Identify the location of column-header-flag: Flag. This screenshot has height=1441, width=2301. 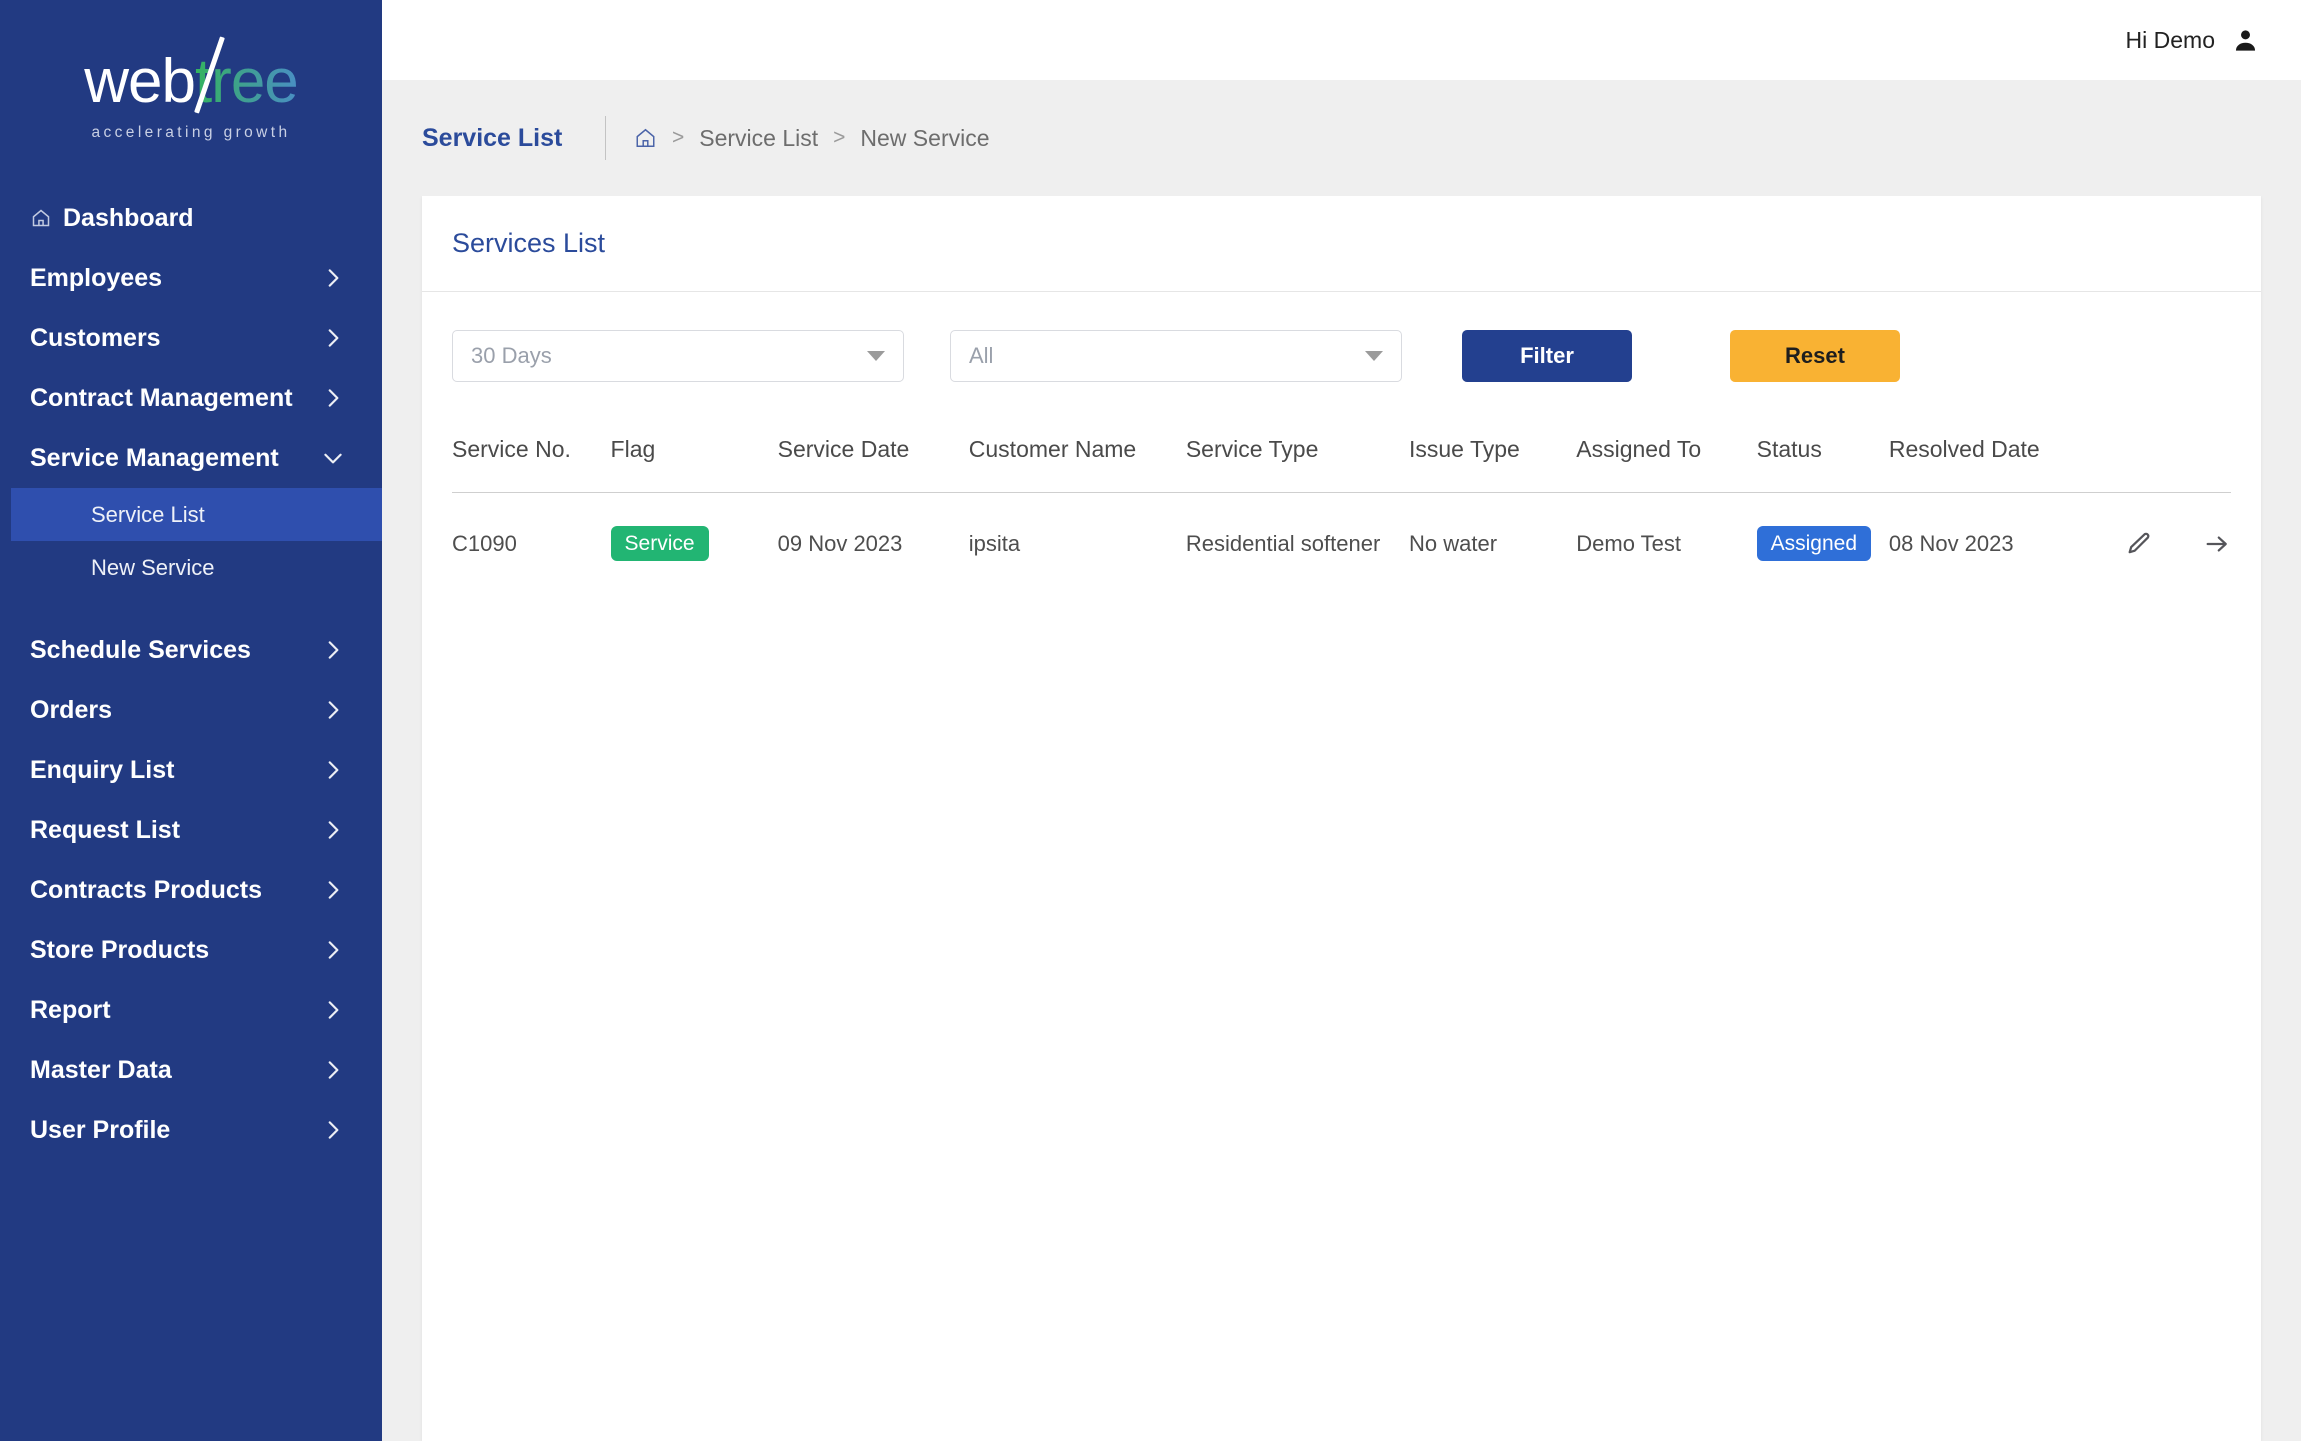
(633, 449).